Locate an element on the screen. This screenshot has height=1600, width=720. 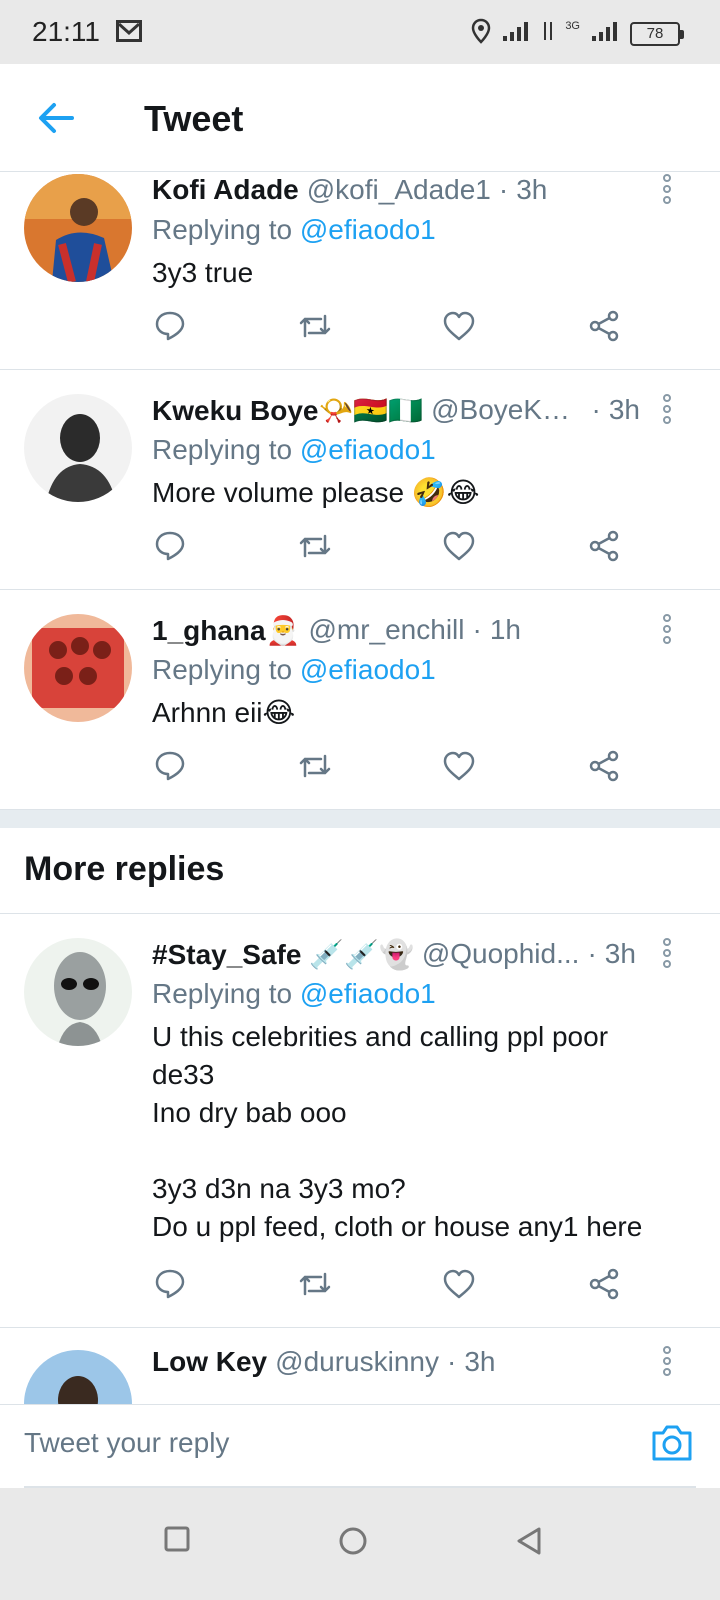
author-handle: @mr_enchill is located at coordinates (386, 630).